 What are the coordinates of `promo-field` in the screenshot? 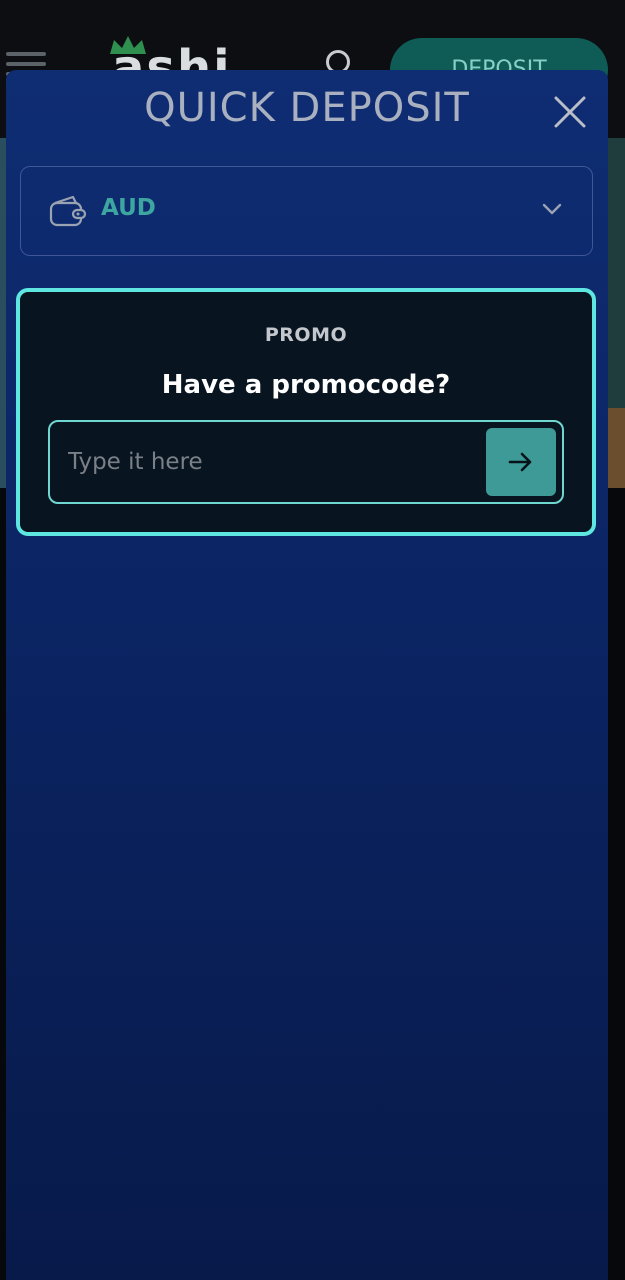 It's located at (306, 462).